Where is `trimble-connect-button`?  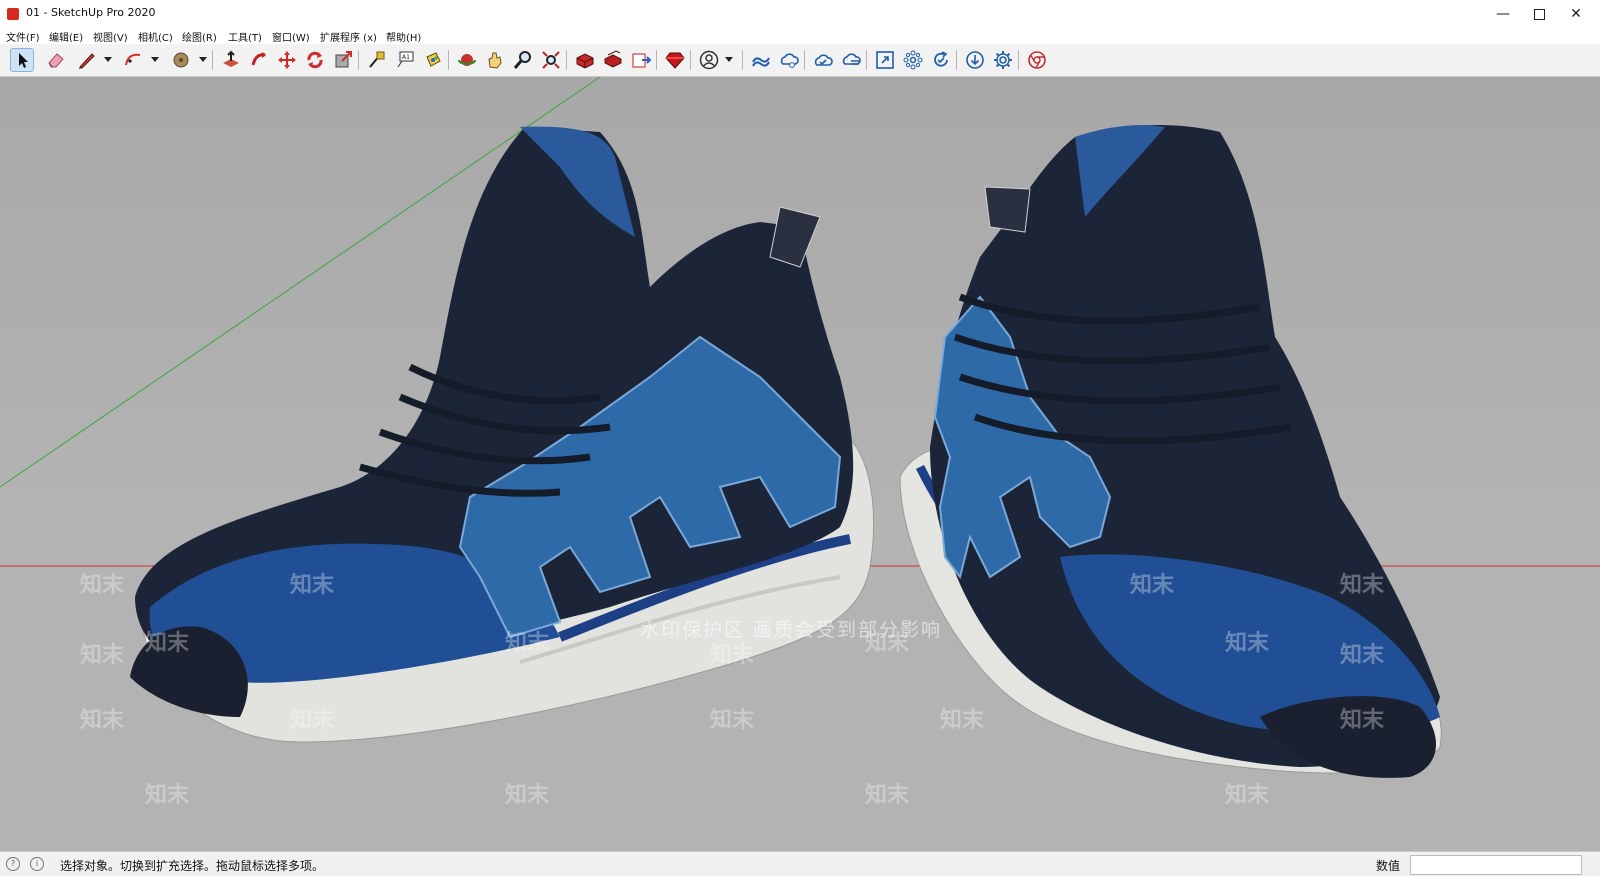 trimble-connect-button is located at coordinates (761, 60).